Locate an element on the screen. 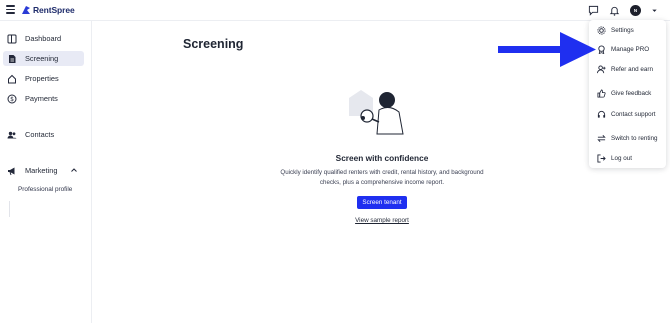 This screenshot has width=670, height=323. annotation-arrow-icon is located at coordinates (547, 49).